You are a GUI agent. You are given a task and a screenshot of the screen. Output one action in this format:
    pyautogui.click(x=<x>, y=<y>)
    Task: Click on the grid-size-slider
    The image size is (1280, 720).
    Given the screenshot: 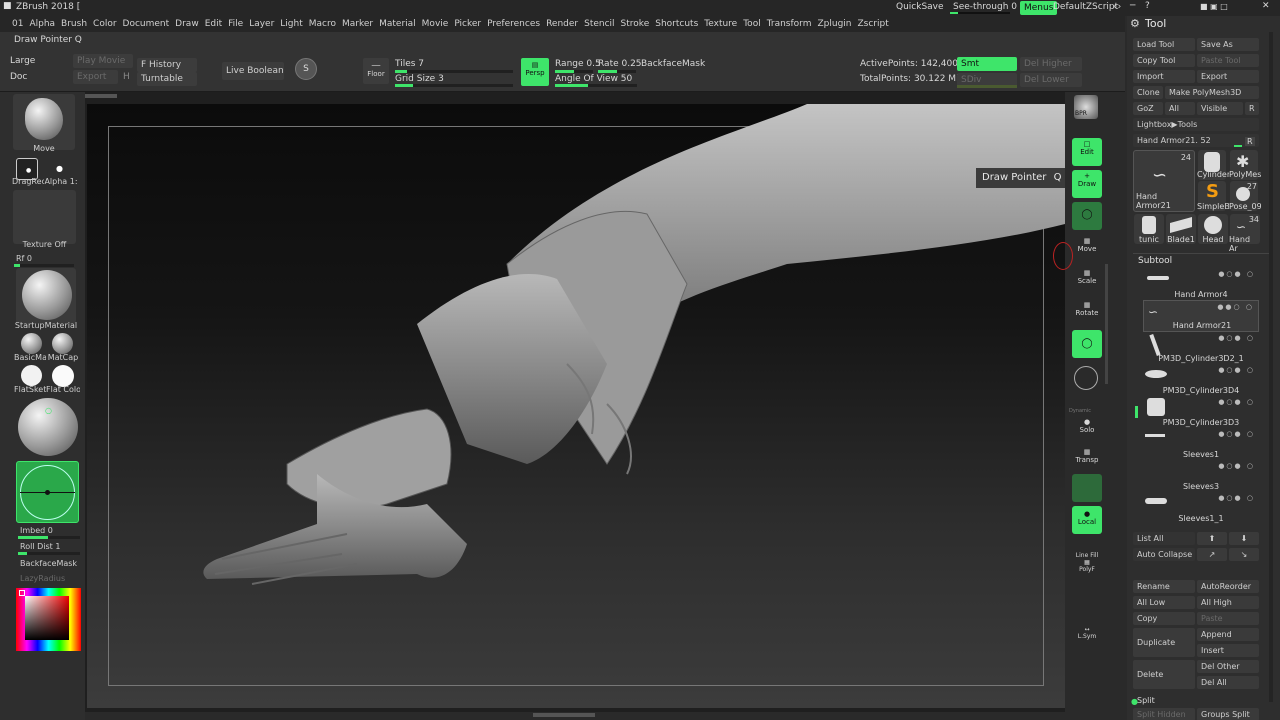 What is the action you would take?
    pyautogui.click(x=454, y=85)
    